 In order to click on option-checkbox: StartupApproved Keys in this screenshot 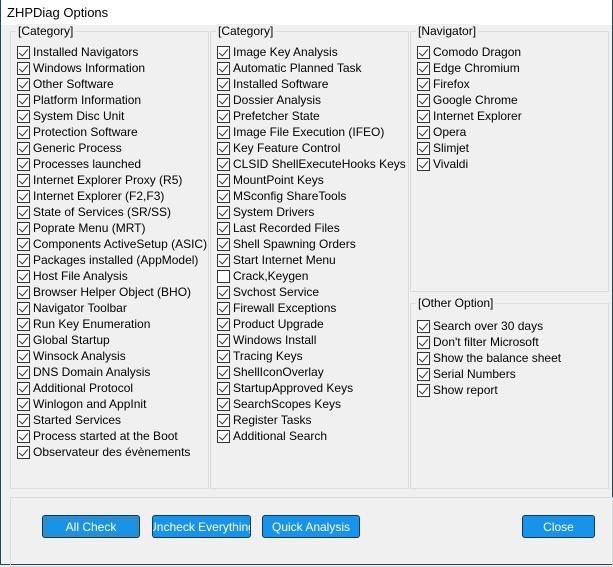, I will do `click(285, 388)`.